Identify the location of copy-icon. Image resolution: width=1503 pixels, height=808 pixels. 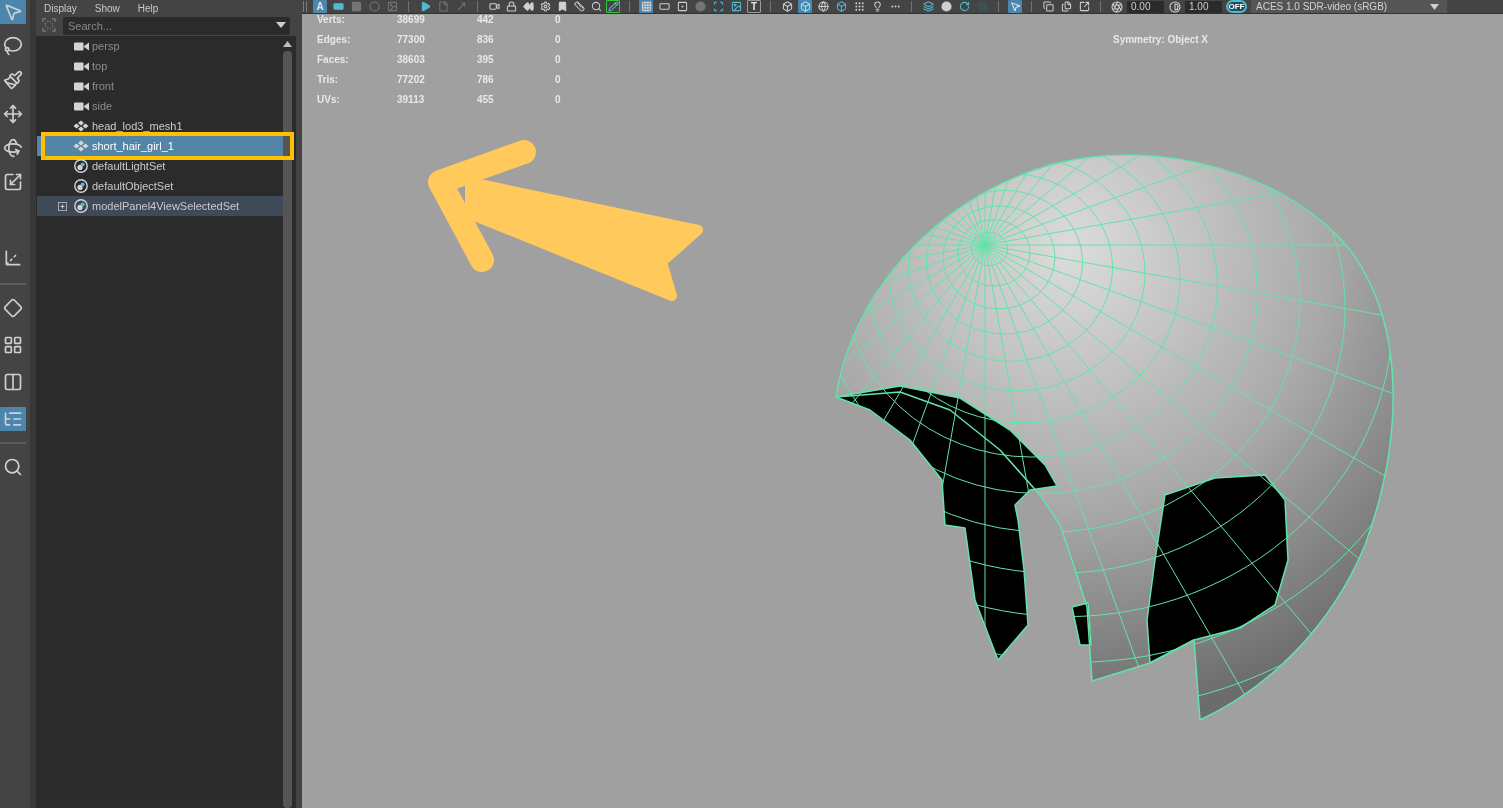
(1048, 6).